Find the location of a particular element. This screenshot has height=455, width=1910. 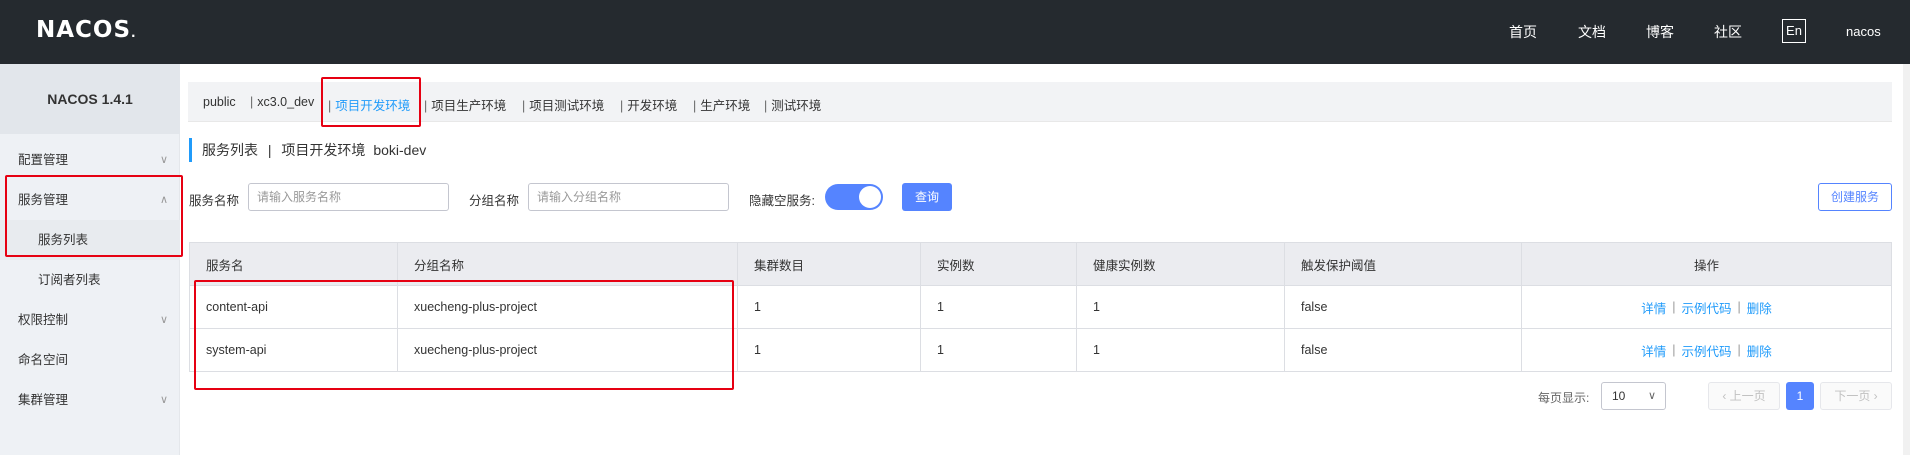

sidebar-version-title: NACOS 1.4.1 is located at coordinates (90, 99).